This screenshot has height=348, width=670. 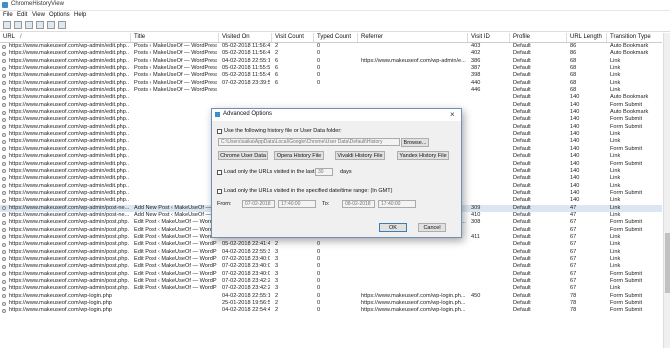 What do you see at coordinates (8, 15) in the screenshot?
I see `menu-file: File` at bounding box center [8, 15].